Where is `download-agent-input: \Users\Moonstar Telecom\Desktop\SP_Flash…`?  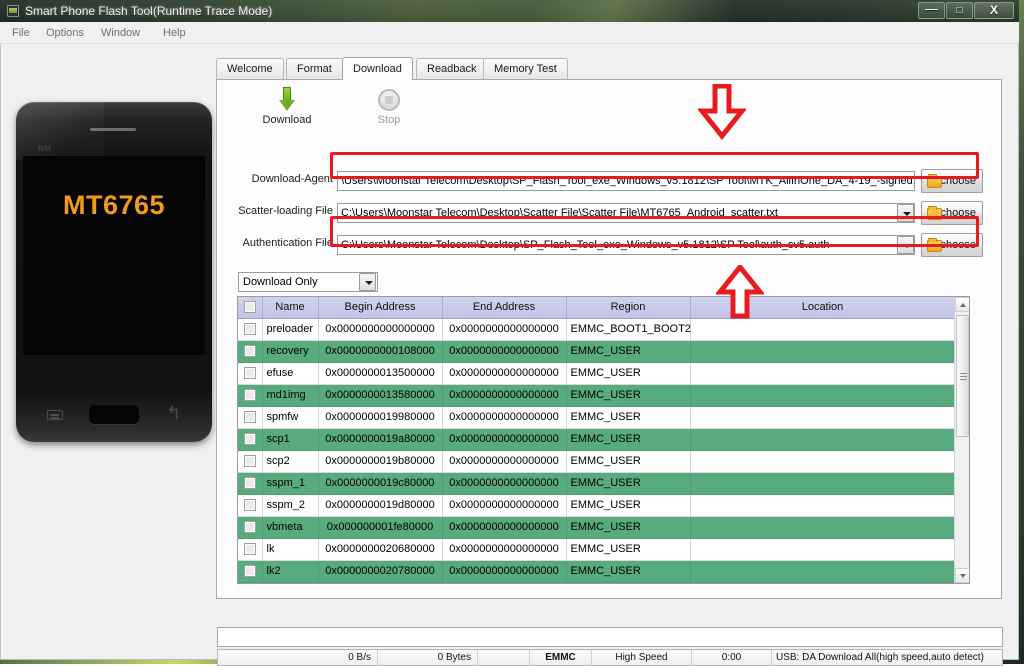 download-agent-input: \Users\Moonstar Telecom\Desktop\SP_Flash… is located at coordinates (626, 181).